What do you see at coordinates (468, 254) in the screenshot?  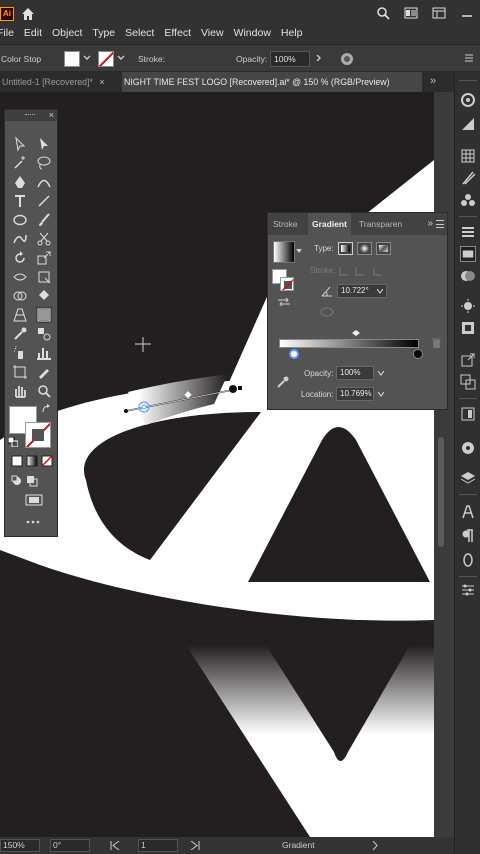 I see `gradient-icon` at bounding box center [468, 254].